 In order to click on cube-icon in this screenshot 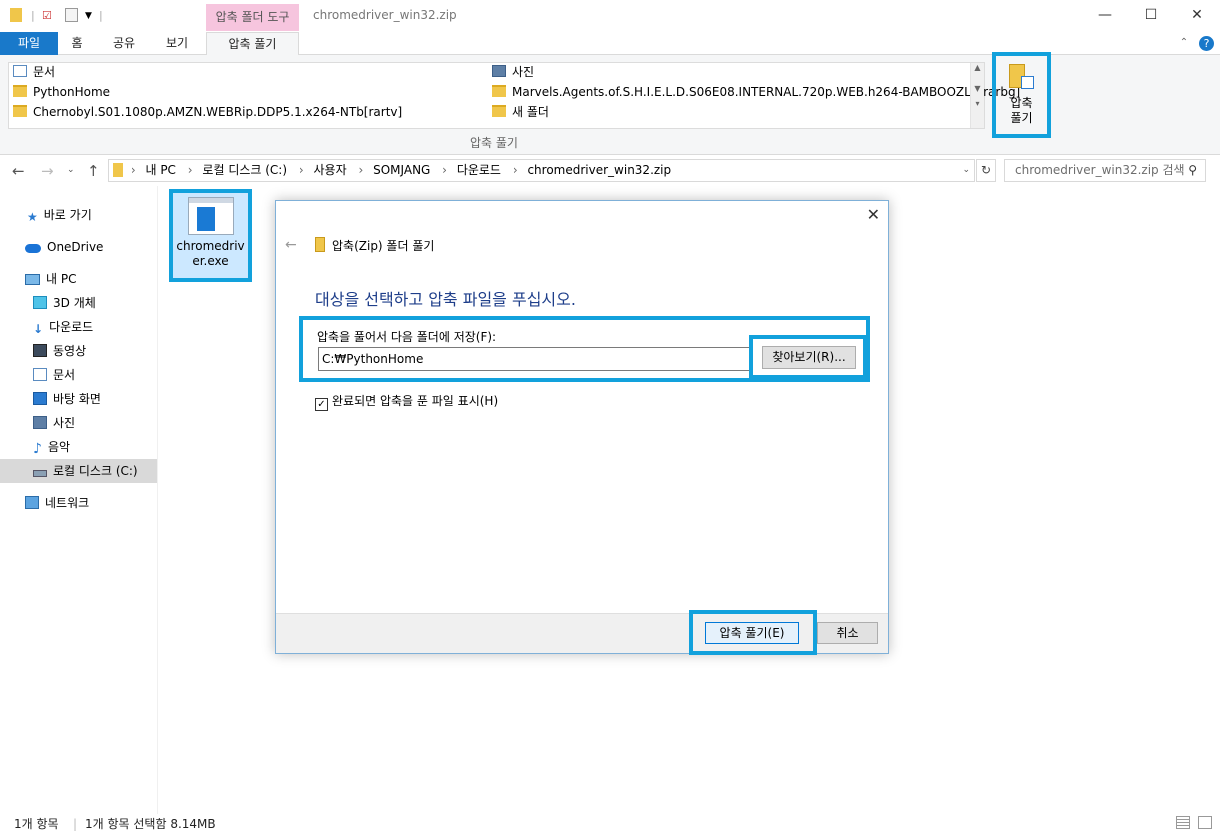, I will do `click(40, 302)`.